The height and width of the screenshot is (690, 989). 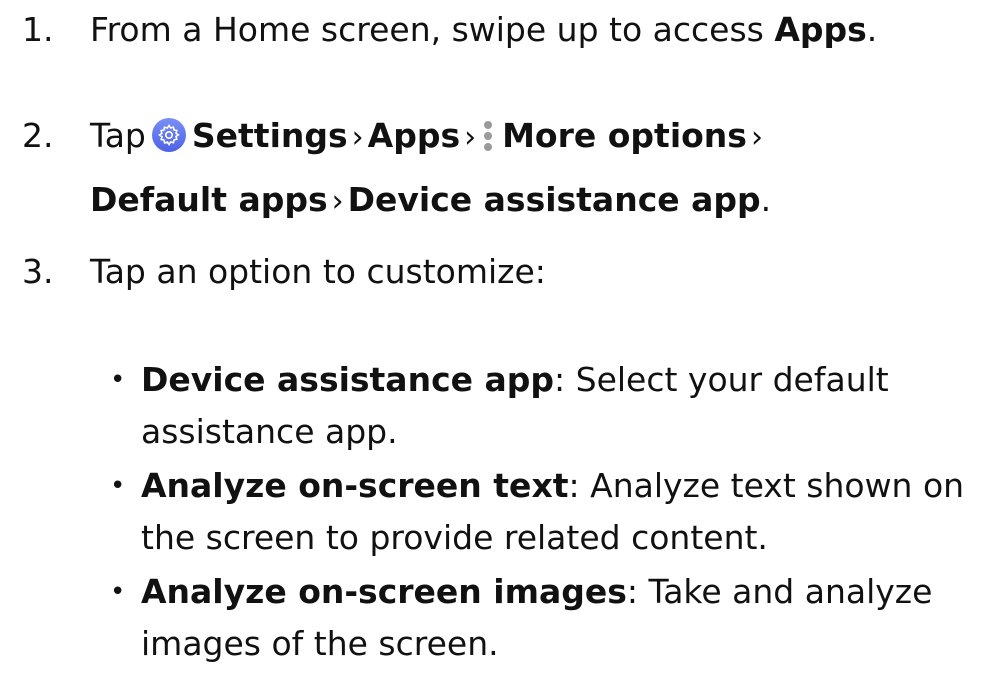 I want to click on device-assistance-app-term: Device assistance app, so click(x=554, y=199).